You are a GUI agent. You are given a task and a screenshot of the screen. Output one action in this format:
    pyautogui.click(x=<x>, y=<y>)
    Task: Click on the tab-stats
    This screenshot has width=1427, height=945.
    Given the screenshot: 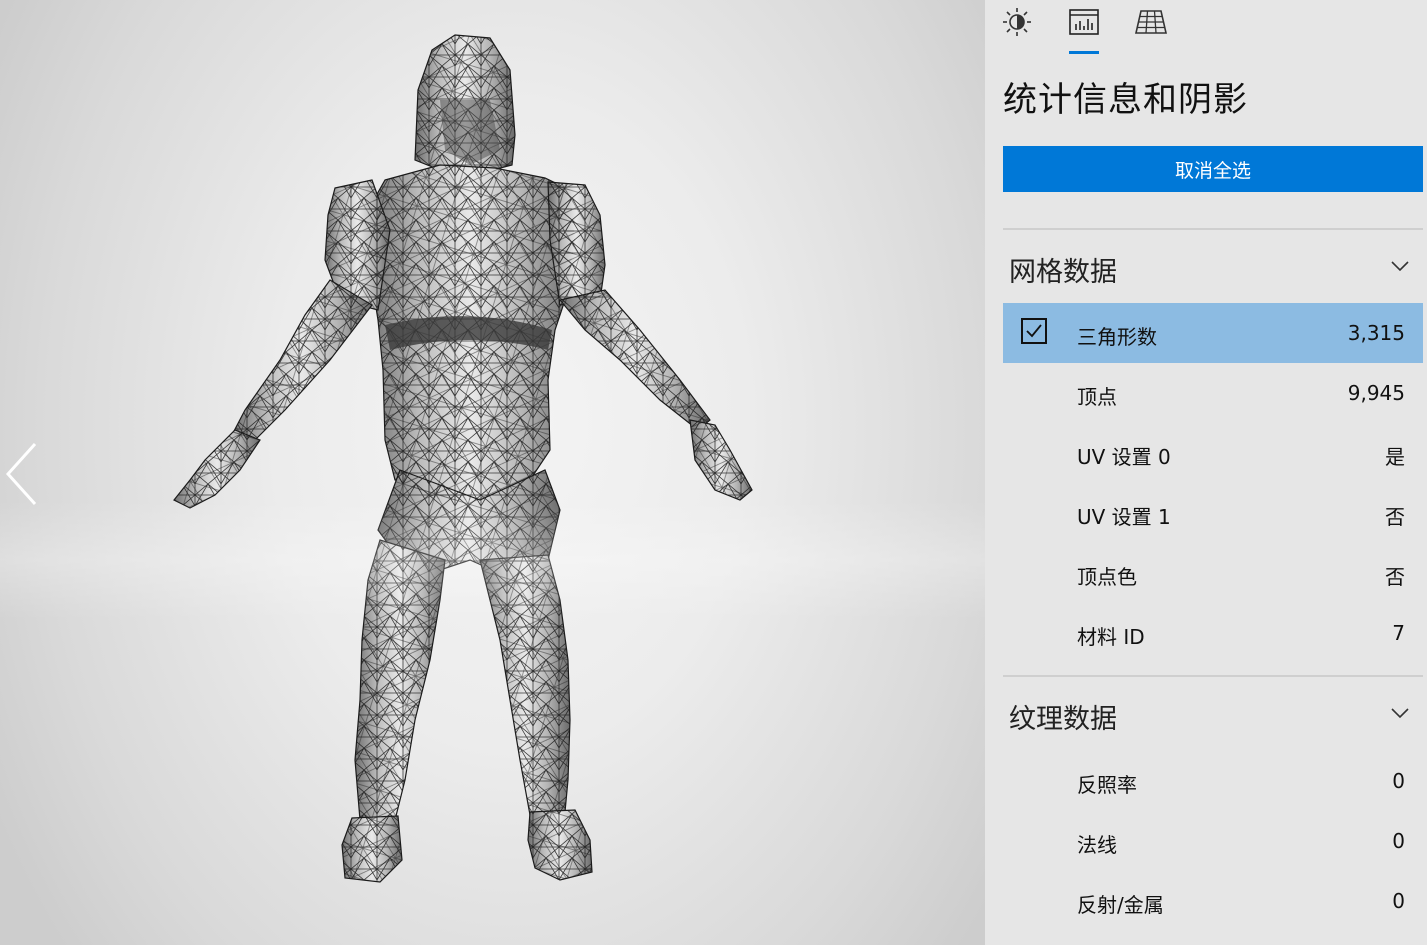 What is the action you would take?
    pyautogui.click(x=1084, y=22)
    